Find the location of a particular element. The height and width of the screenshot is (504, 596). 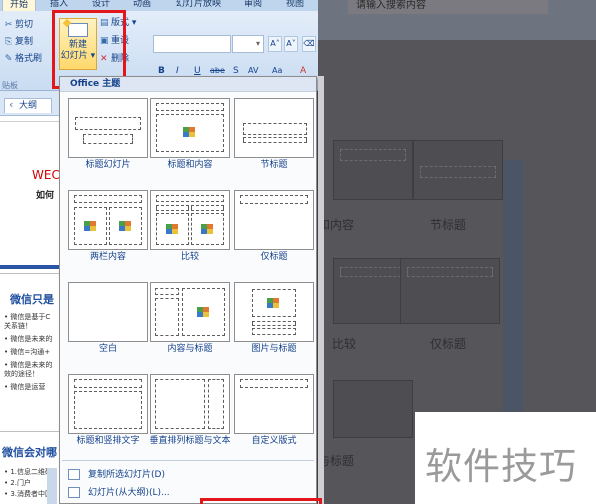

watermark: 软件技巧 is located at coordinates (505, 458).